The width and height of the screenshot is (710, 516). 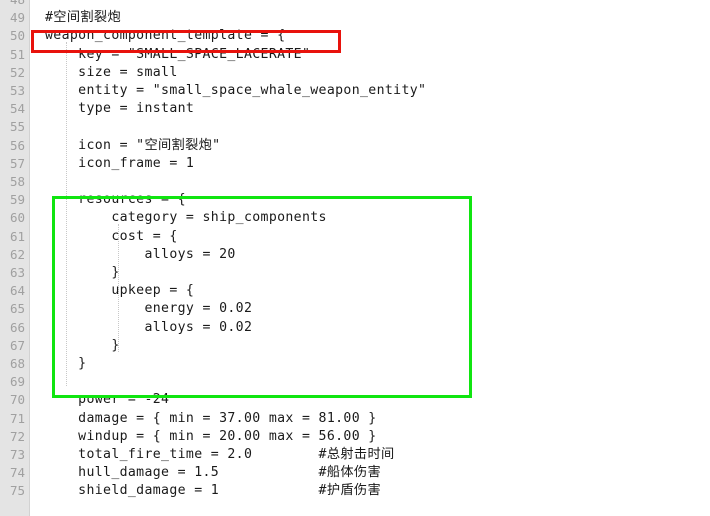 What do you see at coordinates (17, 54) in the screenshot?
I see `line-number: 51` at bounding box center [17, 54].